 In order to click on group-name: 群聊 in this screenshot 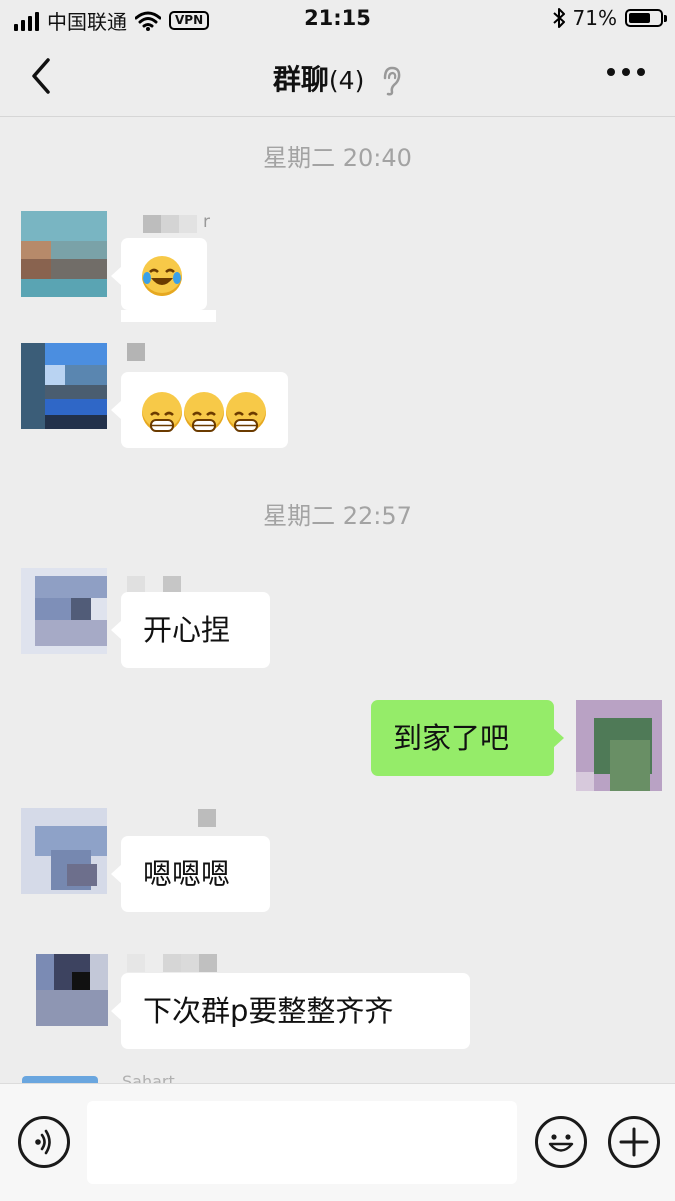, I will do `click(300, 79)`.